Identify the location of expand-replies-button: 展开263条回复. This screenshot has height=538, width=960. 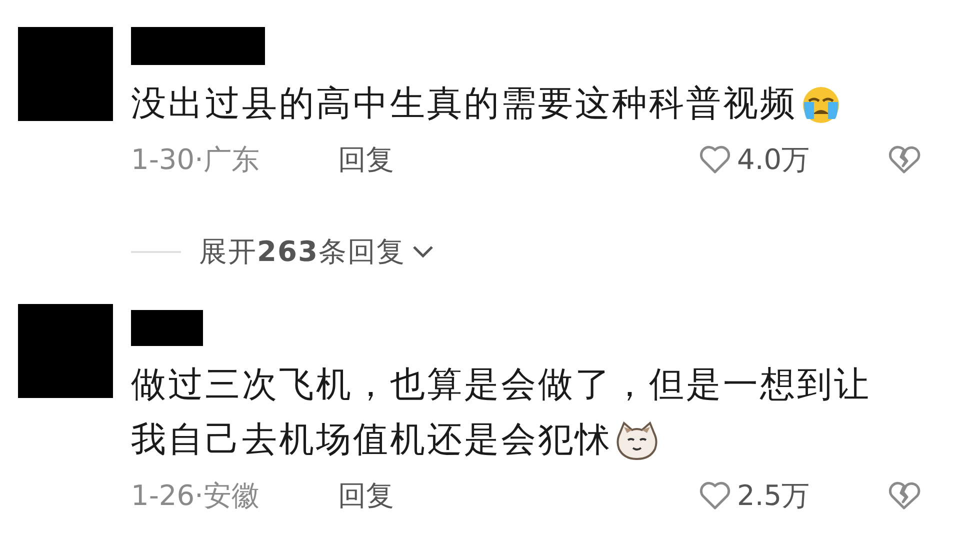
(317, 252).